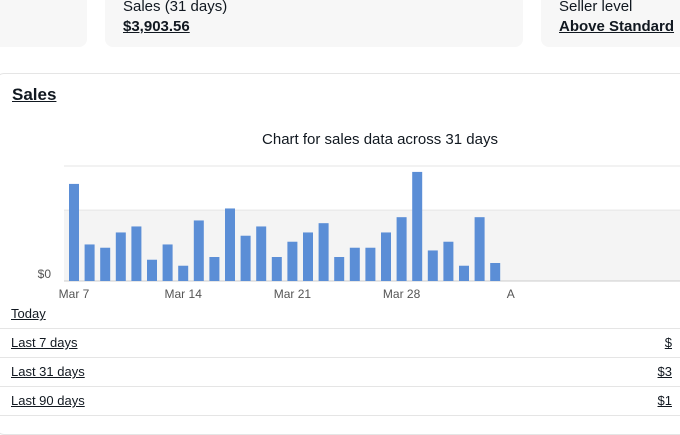 The width and height of the screenshot is (680, 435). I want to click on period-row: Today, so click(340, 314).